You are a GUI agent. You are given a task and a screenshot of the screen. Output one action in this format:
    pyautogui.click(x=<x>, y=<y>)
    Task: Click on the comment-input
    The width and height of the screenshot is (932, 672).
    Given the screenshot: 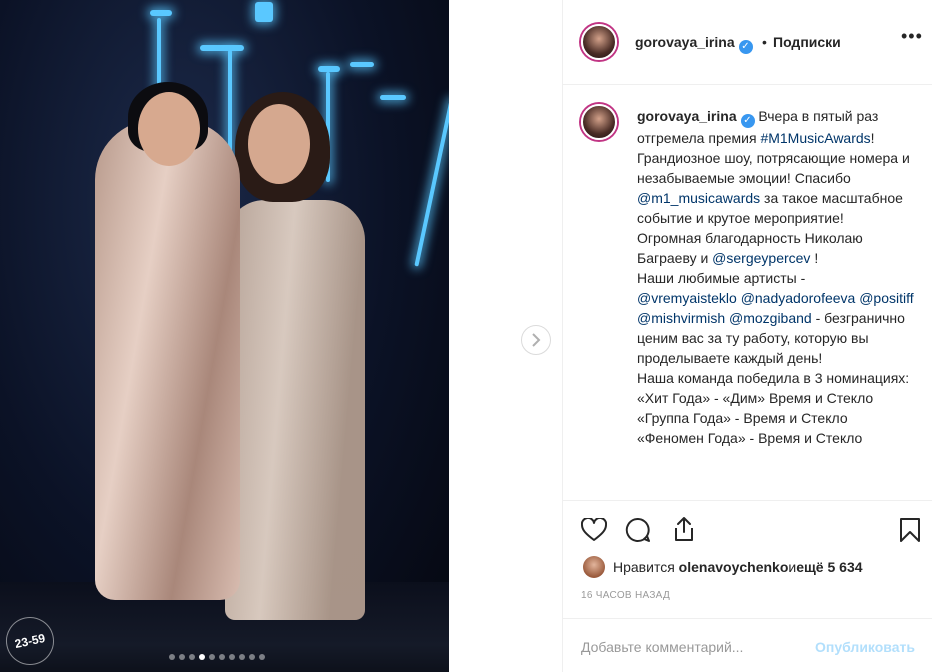 What is the action you would take?
    pyautogui.click(x=701, y=647)
    